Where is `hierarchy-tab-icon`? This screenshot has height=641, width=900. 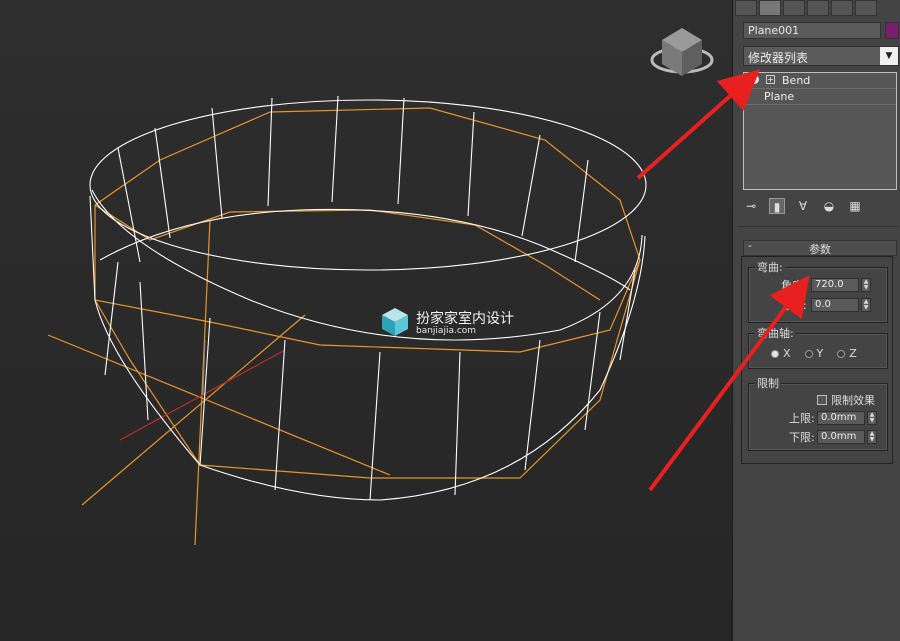
hierarchy-tab-icon is located at coordinates (794, 8).